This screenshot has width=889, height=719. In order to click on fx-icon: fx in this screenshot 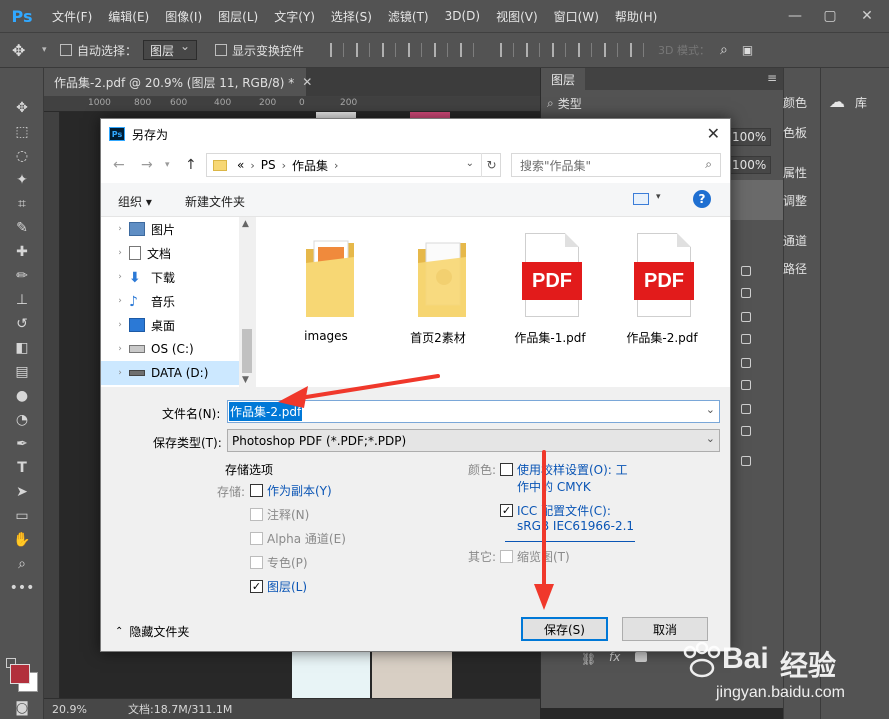, I will do `click(614, 657)`.